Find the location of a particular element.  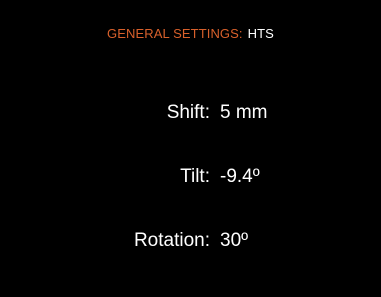

rotation-row: Rotation: 30º is located at coordinates (190, 245).